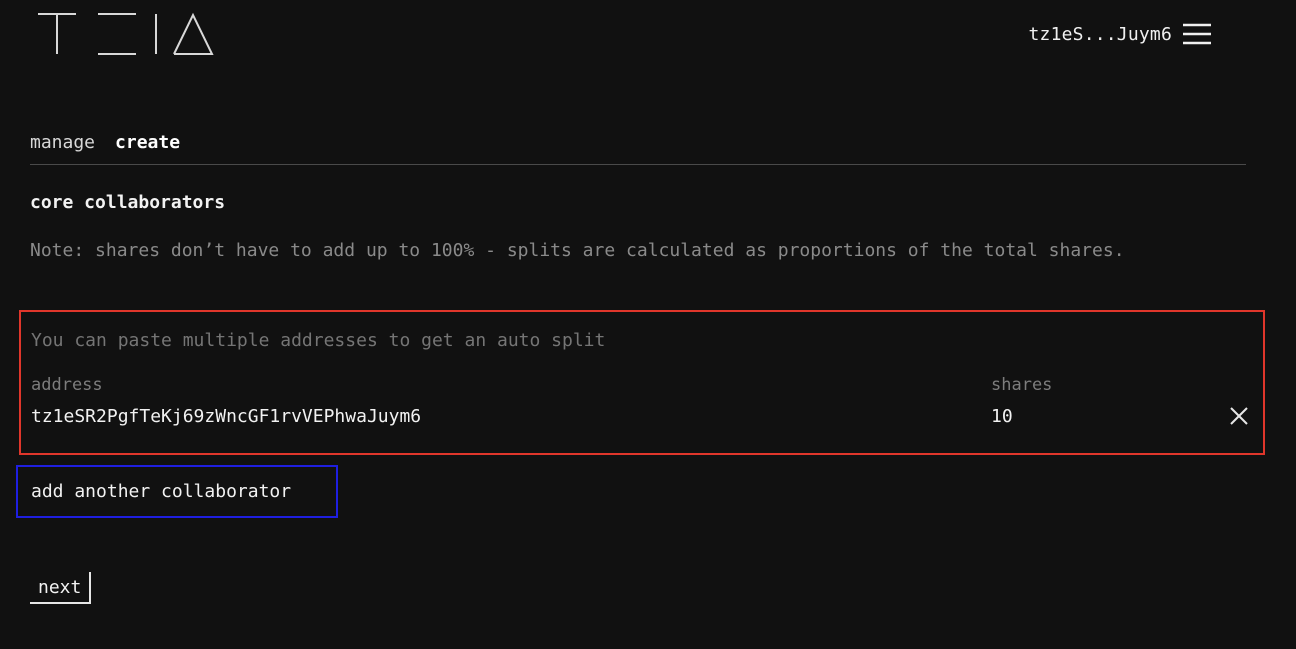 The width and height of the screenshot is (1296, 649). Describe the element at coordinates (481, 416) in the screenshot. I see `collaborator-address-input` at that location.